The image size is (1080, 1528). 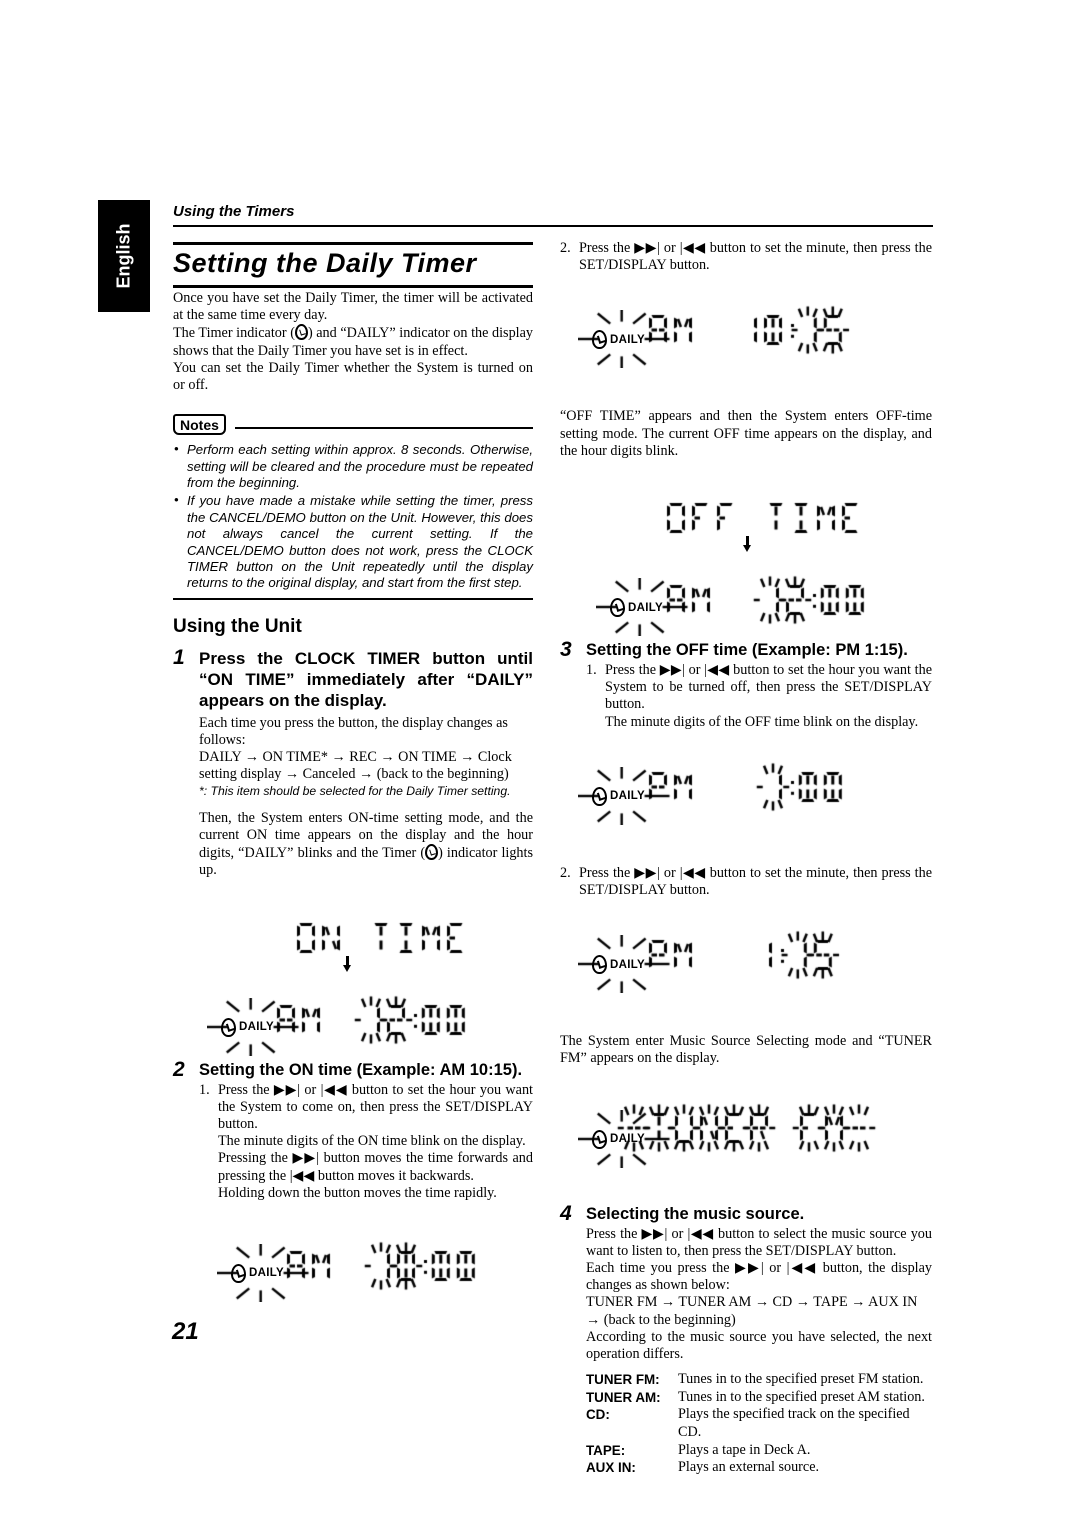 What do you see at coordinates (623, 1380) in the screenshot?
I see `source-key: TUNER FM:` at bounding box center [623, 1380].